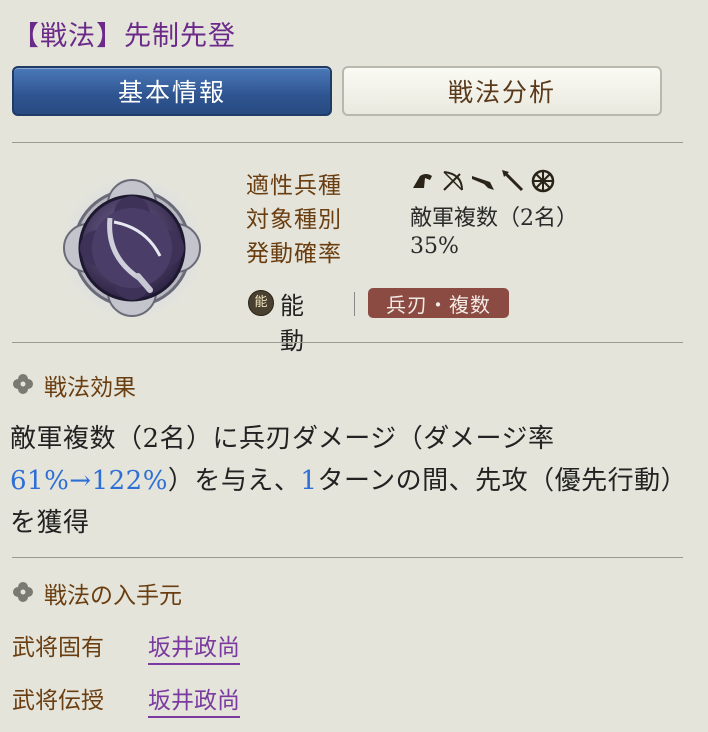  What do you see at coordinates (282, 439) in the screenshot?
I see `effect-text: 敵軍複数（2名）に兵刃ダメージ（ダメージ率` at bounding box center [282, 439].